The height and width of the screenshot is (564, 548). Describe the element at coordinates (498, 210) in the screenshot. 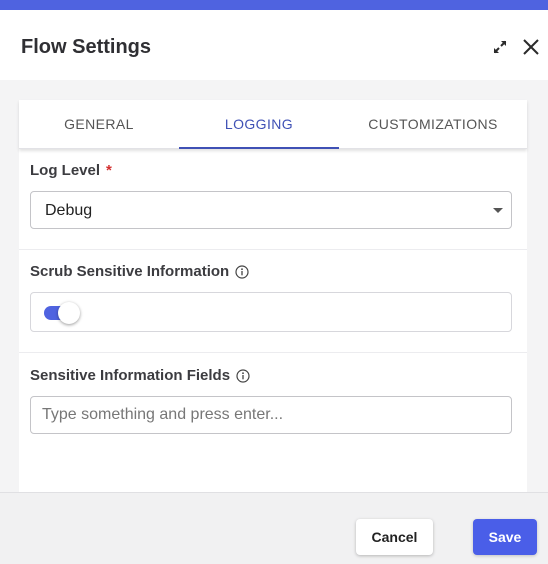

I see `chevron-down-icon` at that location.